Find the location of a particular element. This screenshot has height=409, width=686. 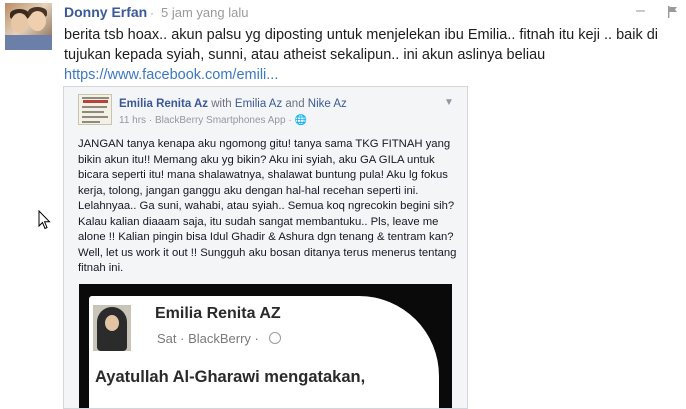

avatar-face-left is located at coordinates (19, 23).